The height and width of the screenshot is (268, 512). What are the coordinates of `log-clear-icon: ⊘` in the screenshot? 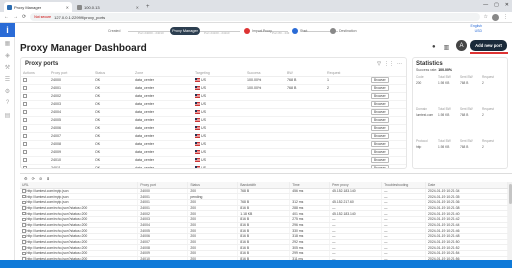 It's located at (40, 178).